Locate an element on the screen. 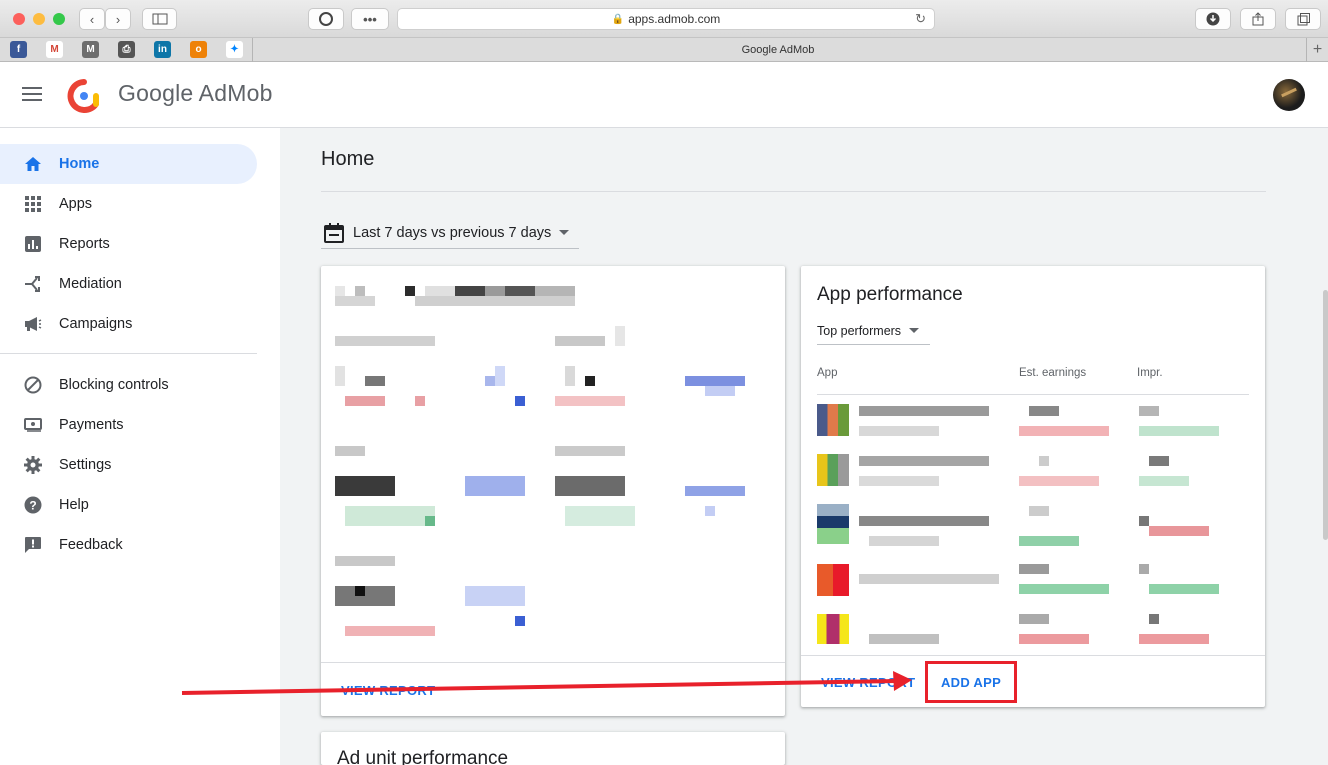 The width and height of the screenshot is (1328, 765). page-scrollbar is located at coordinates (1325, 415).